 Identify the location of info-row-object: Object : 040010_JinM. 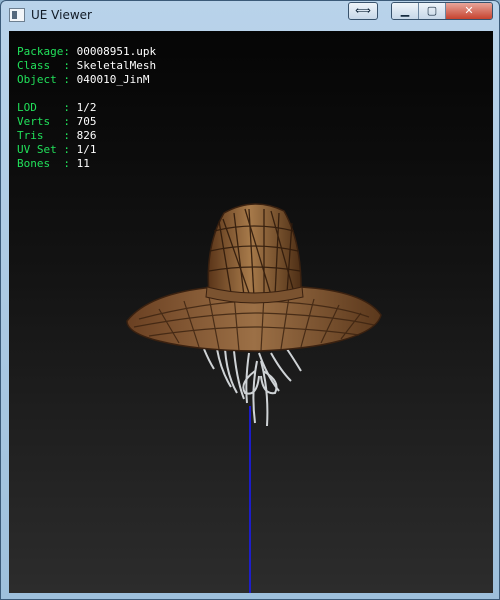
(83, 79).